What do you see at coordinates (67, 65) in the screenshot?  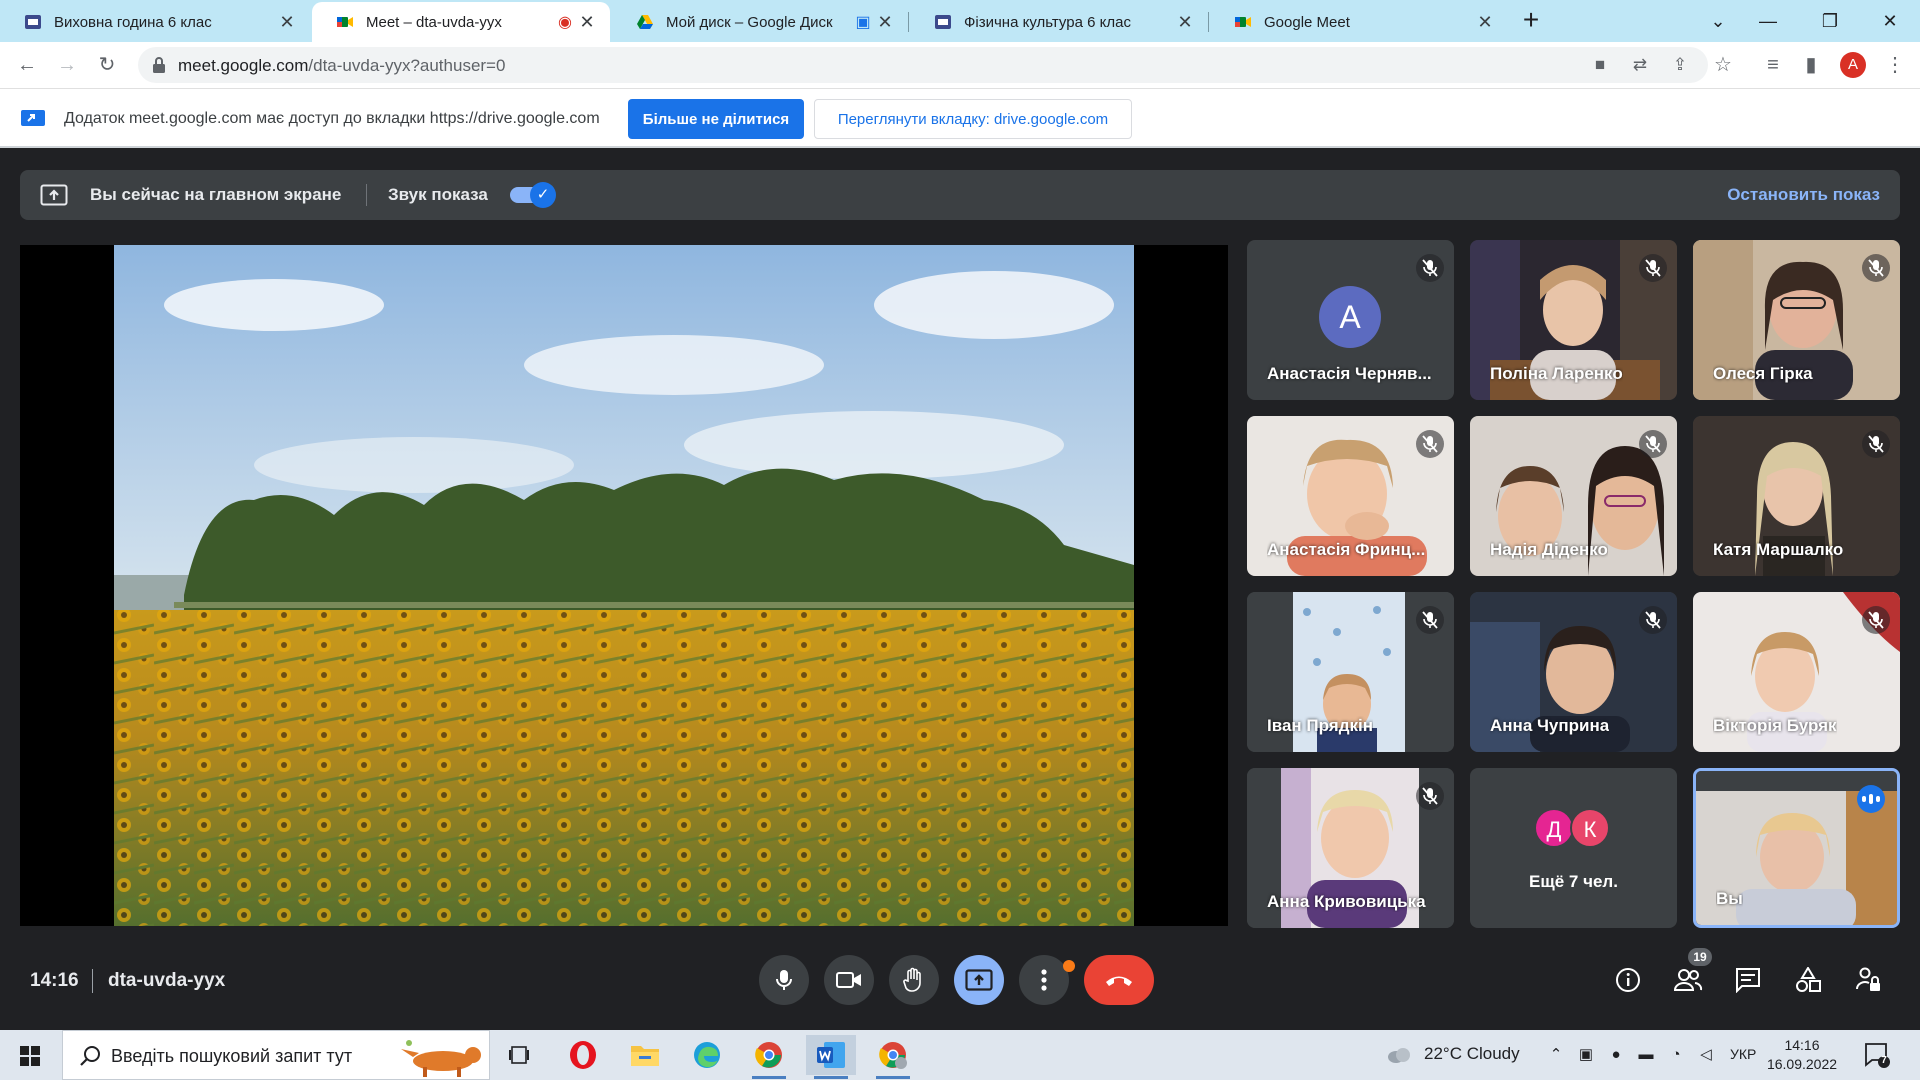 I see `forward-button: →` at bounding box center [67, 65].